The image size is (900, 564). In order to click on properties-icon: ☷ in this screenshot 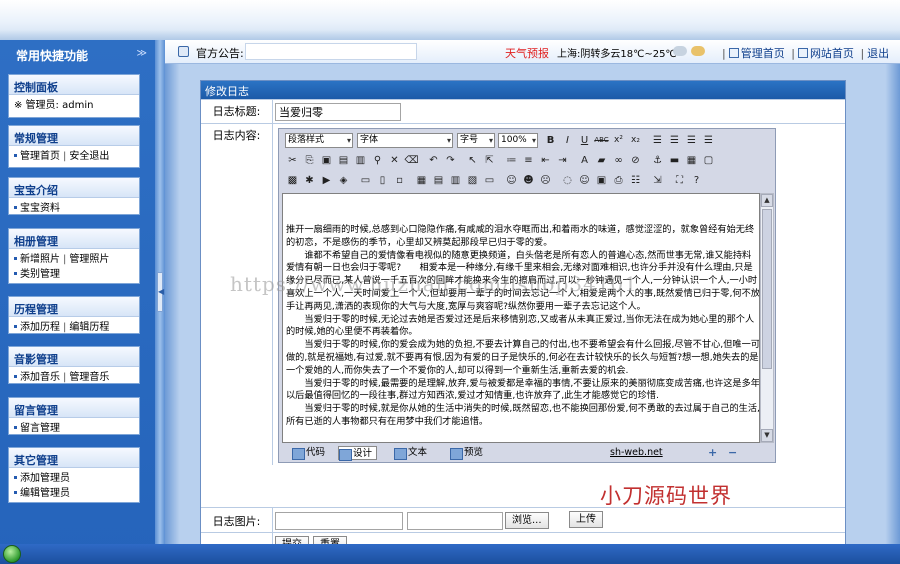, I will do `click(635, 180)`.